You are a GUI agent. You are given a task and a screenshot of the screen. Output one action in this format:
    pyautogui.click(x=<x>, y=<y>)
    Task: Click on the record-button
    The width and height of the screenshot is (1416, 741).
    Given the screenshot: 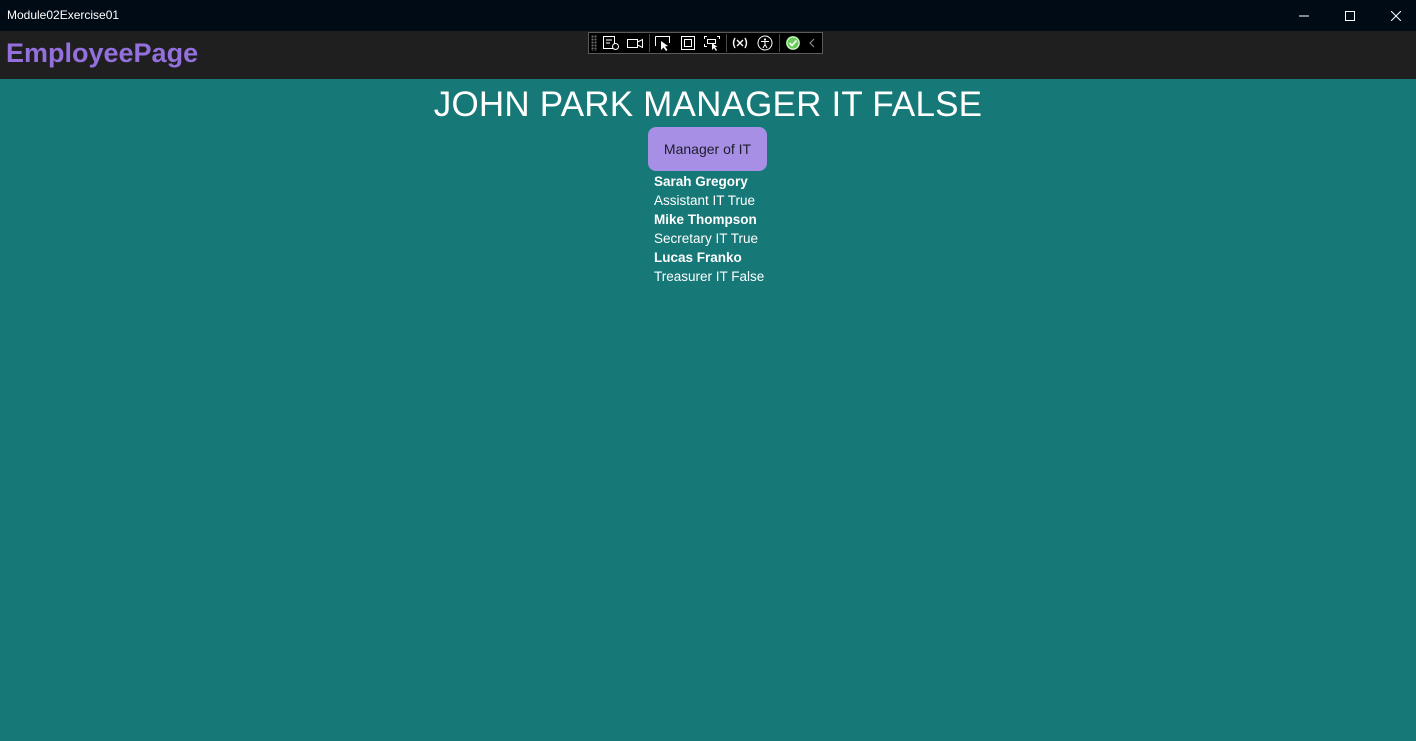 What is the action you would take?
    pyautogui.click(x=635, y=43)
    